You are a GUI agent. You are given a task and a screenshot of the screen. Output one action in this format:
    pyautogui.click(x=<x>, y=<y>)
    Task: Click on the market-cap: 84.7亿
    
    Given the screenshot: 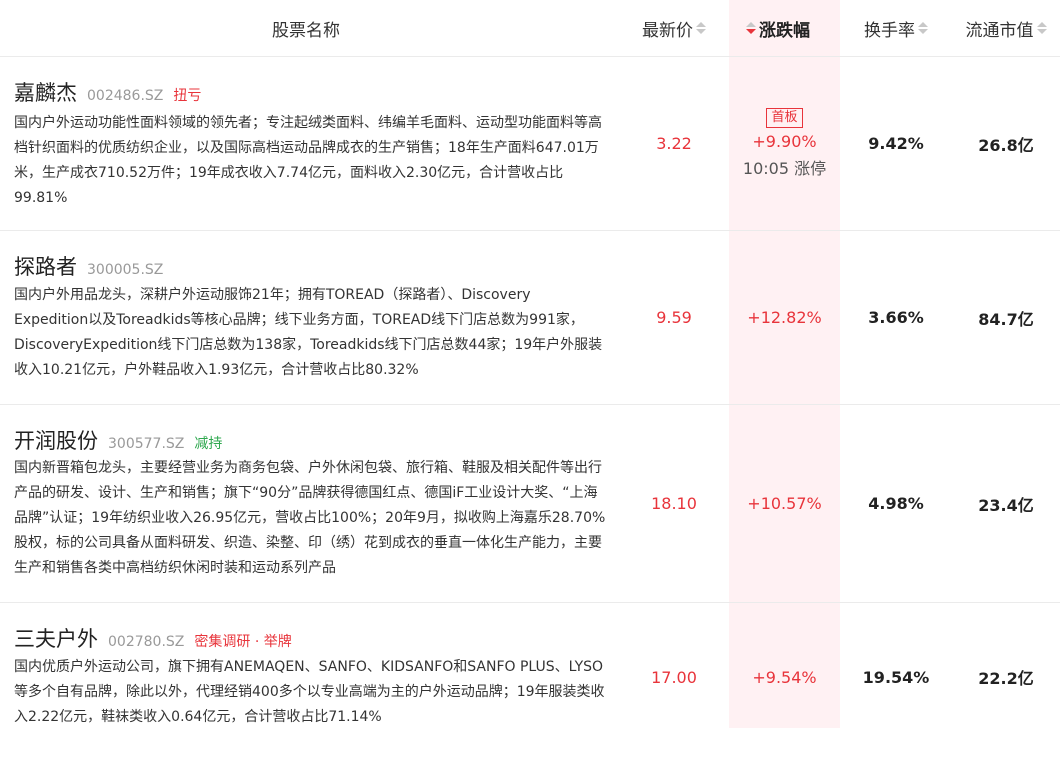 What is the action you would take?
    pyautogui.click(x=1006, y=319)
    